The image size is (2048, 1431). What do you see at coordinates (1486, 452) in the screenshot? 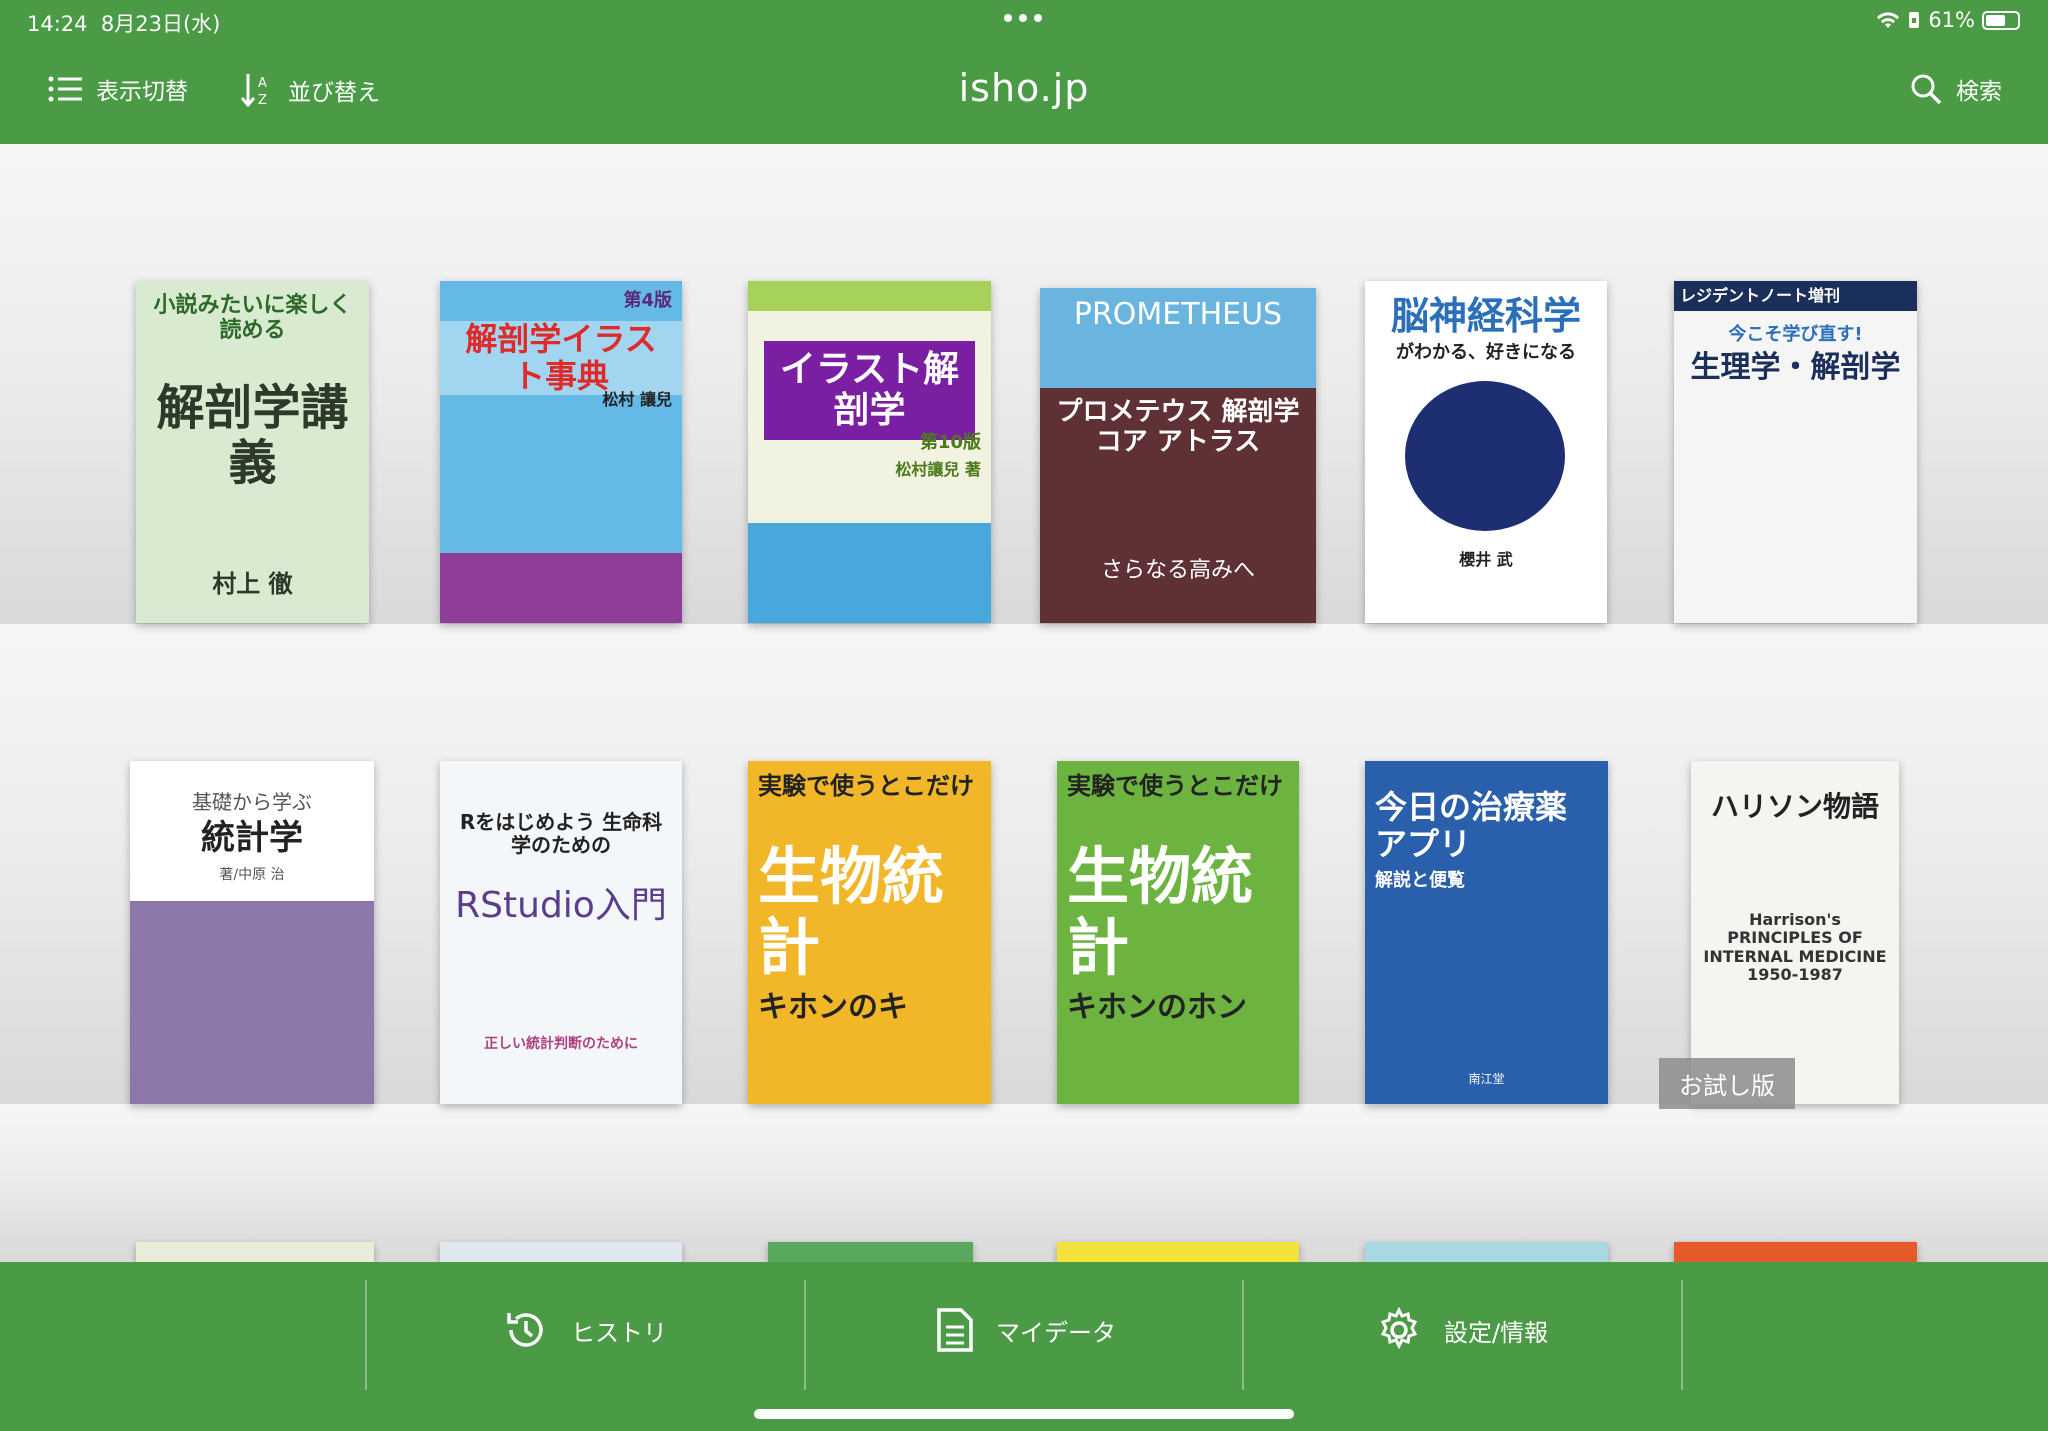
I see `book-cover: 脳神経科学 がわかる、好きになる 櫻井 武` at bounding box center [1486, 452].